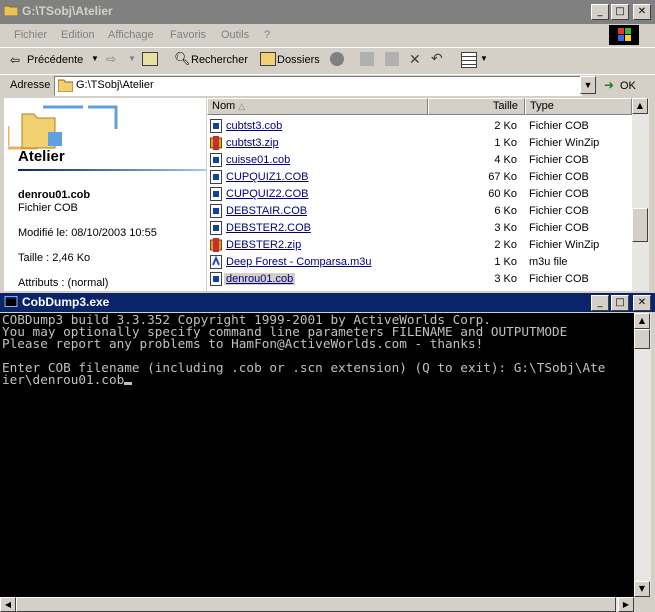 The image size is (655, 612). I want to click on winzip-file-icon, so click(216, 143).